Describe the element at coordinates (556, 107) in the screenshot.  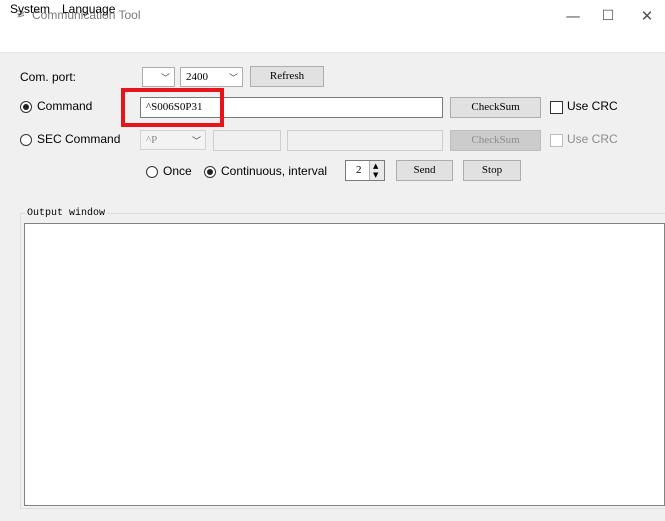
I see `use-crc-checkbox` at that location.